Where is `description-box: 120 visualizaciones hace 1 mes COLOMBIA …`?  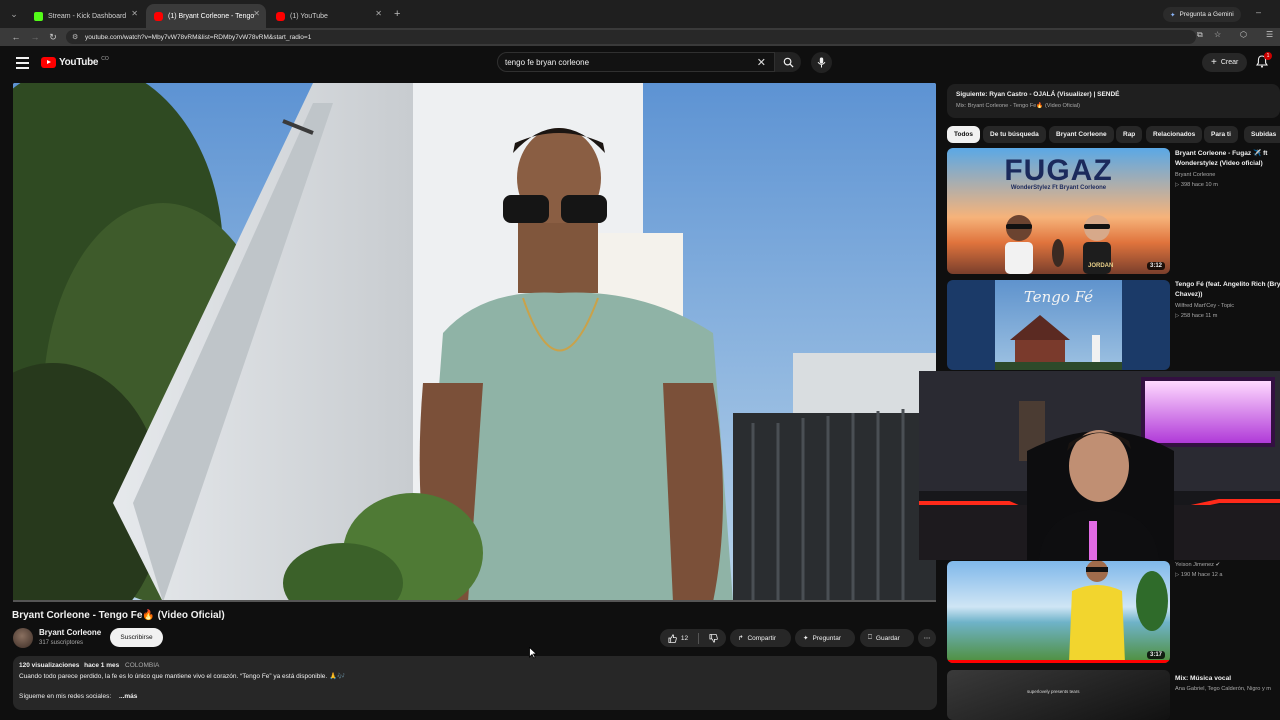
description-box: 120 visualizaciones hace 1 mes COLOMBIA … is located at coordinates (475, 683).